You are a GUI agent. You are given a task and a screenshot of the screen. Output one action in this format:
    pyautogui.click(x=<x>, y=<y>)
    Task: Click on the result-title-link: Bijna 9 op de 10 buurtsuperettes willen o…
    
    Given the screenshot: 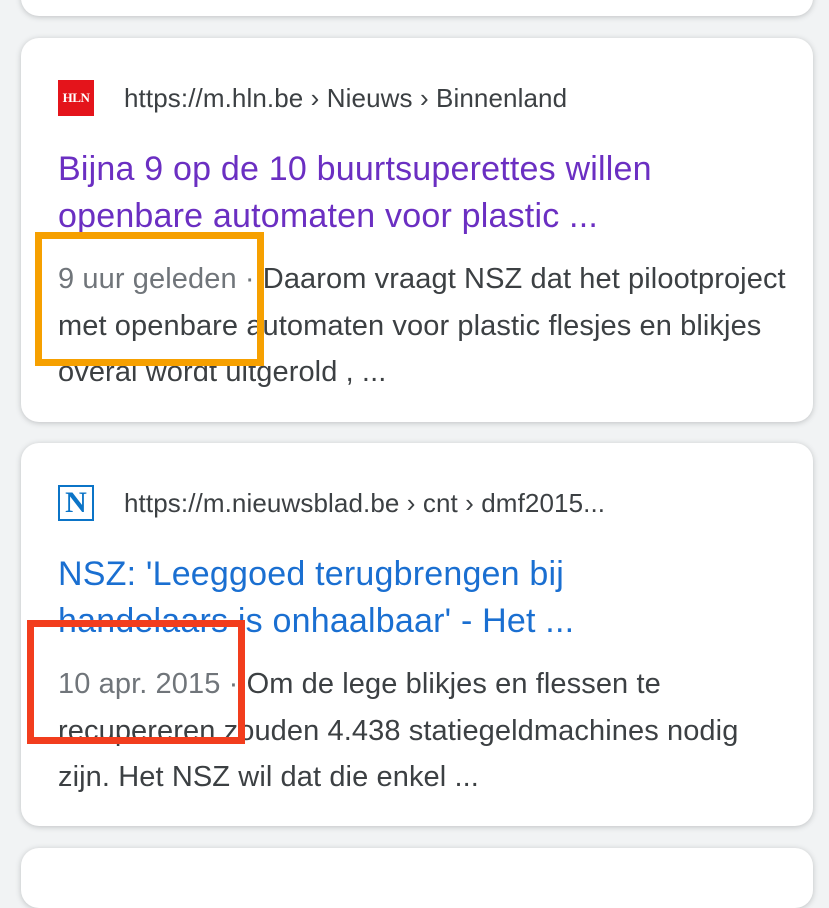 What is the action you would take?
    pyautogui.click(x=423, y=193)
    